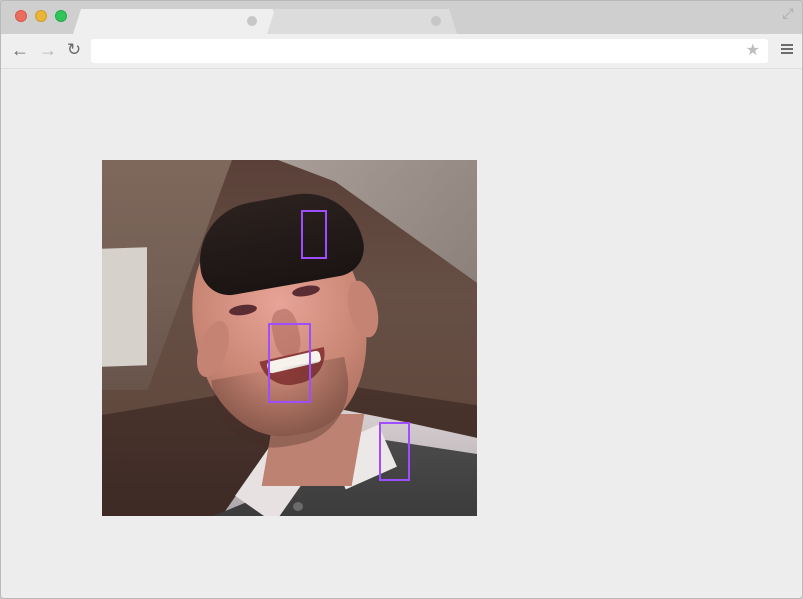 Image resolution: width=803 pixels, height=599 pixels. I want to click on hamburger-menu-icon, so click(787, 49).